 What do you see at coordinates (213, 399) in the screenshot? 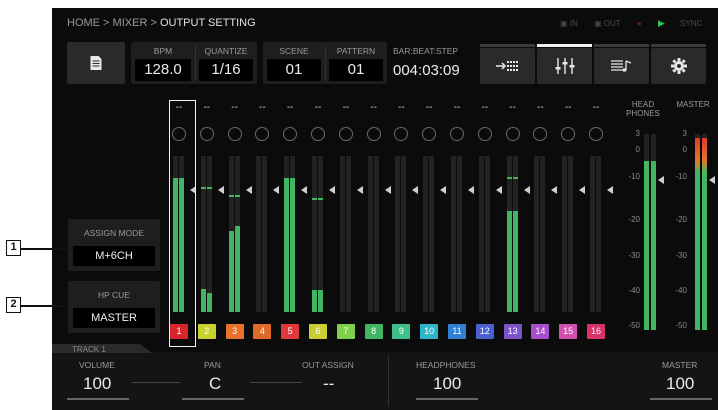
I see `pan-slider` at bounding box center [213, 399].